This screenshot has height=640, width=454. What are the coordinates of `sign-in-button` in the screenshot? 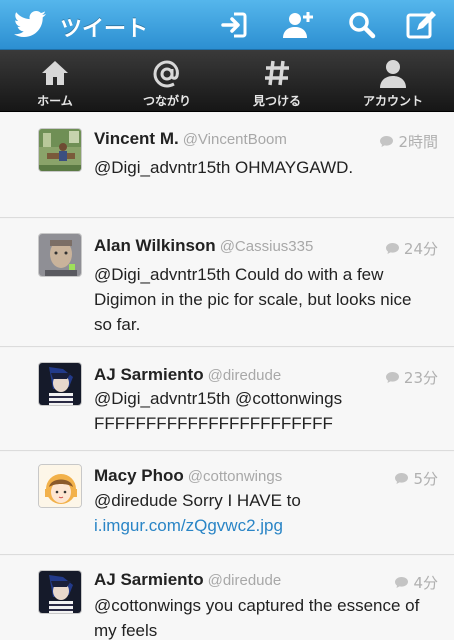 It's located at (235, 25).